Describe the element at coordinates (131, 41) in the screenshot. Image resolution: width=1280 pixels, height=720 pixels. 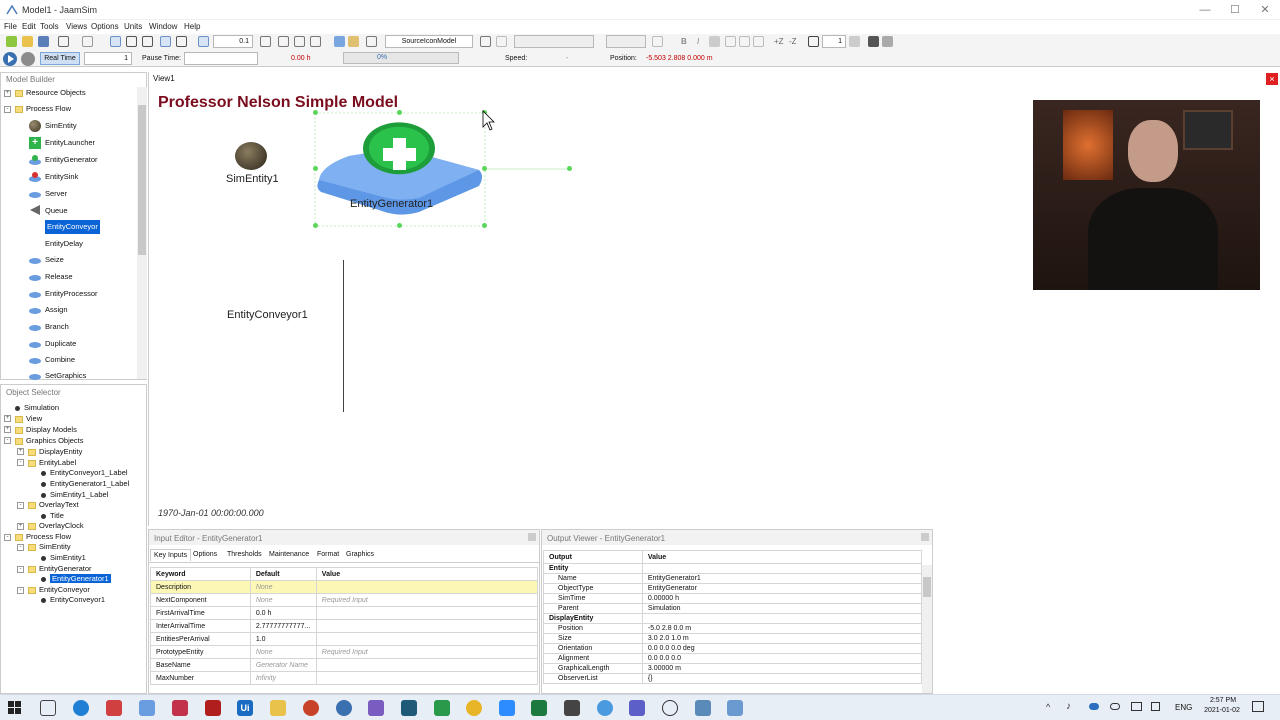
I see `show-axes-icon` at that location.